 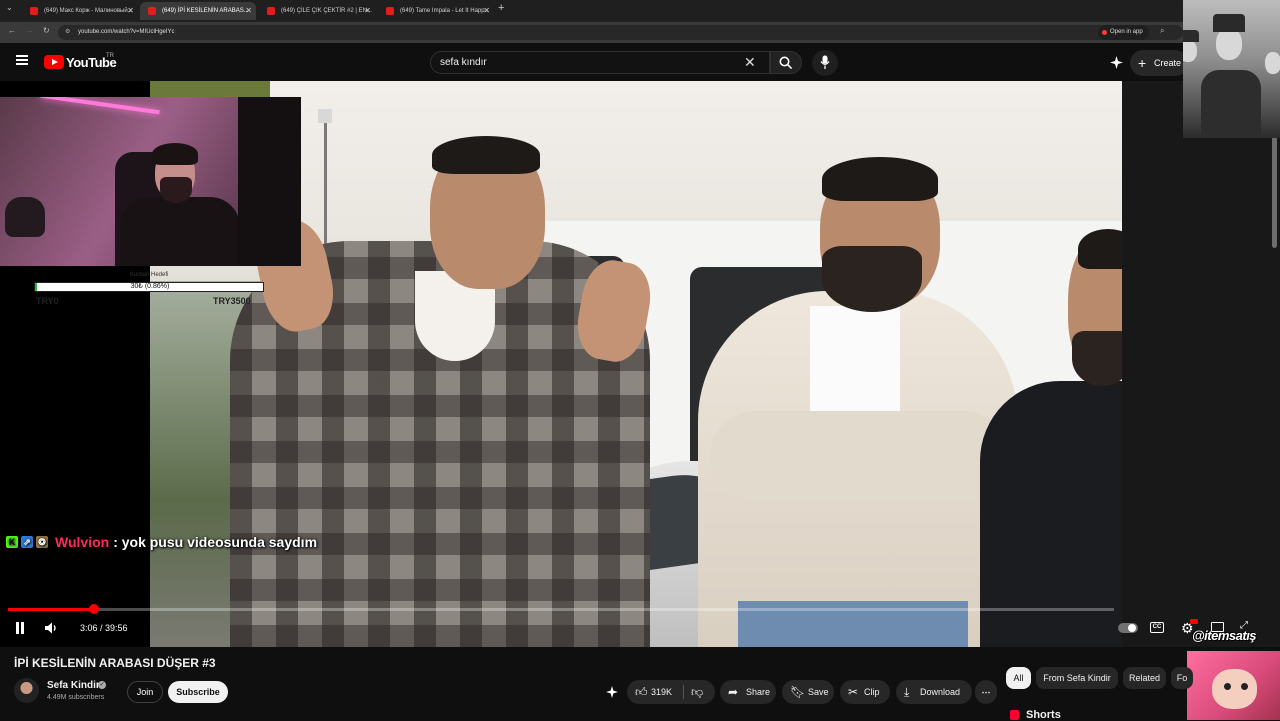 What do you see at coordinates (12, 542) in the screenshot?
I see `kick-badge-icon: K` at bounding box center [12, 542].